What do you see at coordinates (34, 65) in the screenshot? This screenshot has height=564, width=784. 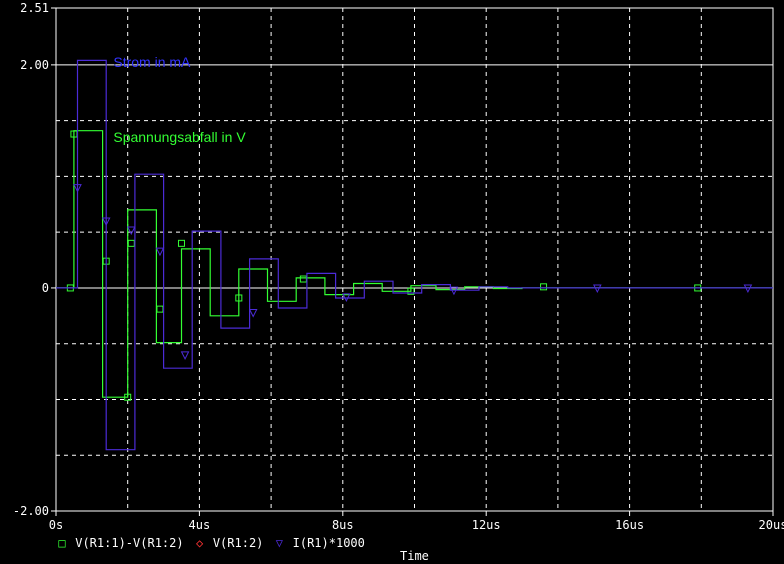 I see `y-tick-label: 2.00` at bounding box center [34, 65].